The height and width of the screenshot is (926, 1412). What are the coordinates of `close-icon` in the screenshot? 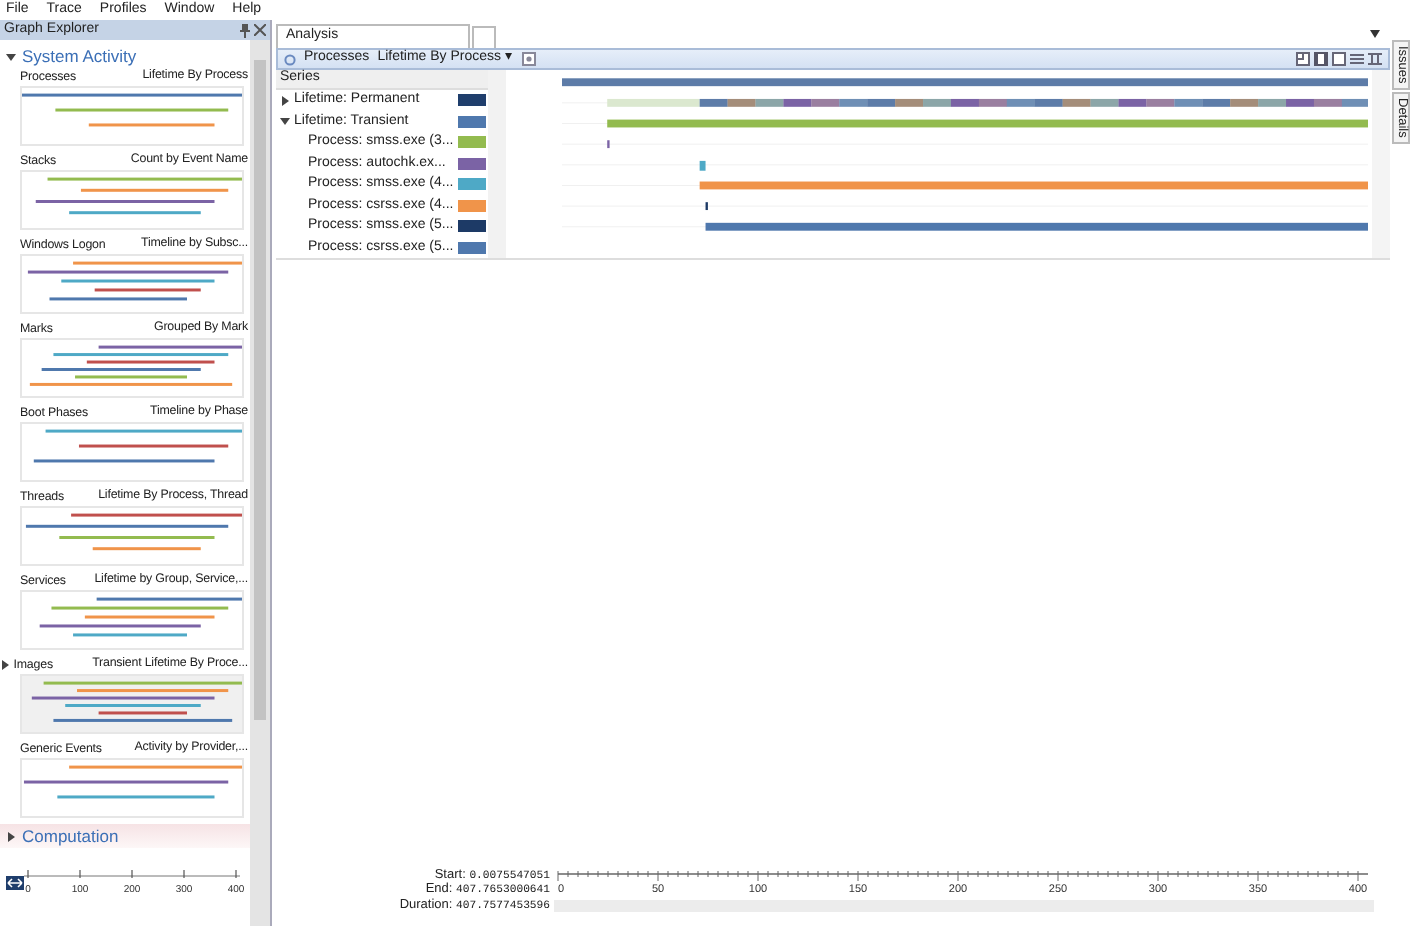 It's located at (260, 29).